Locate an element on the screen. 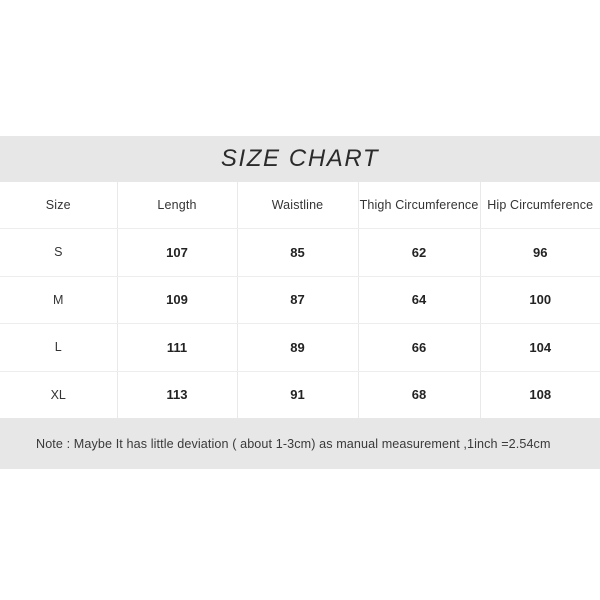  table-row: S 107 85 62 96 is located at coordinates (300, 252).